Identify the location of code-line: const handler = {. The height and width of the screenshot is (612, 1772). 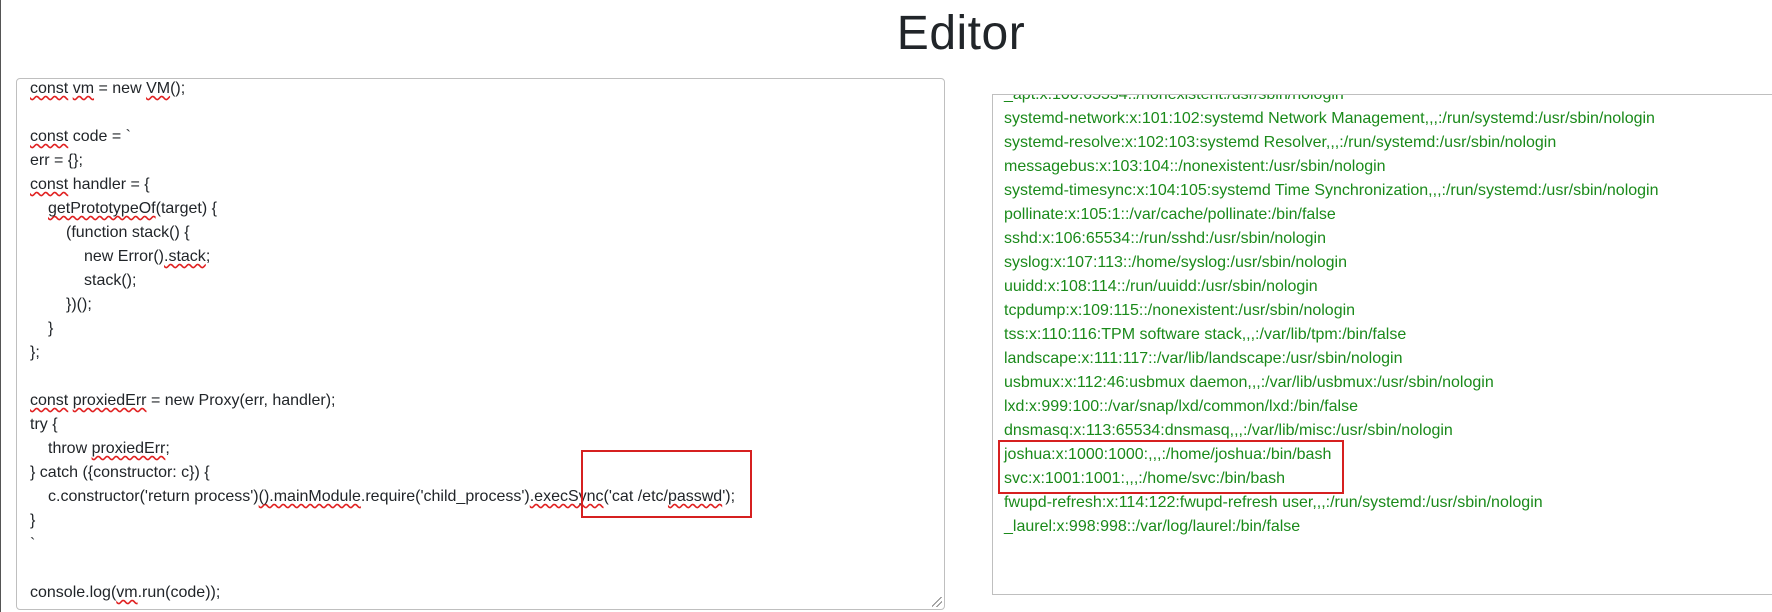
(487, 185).